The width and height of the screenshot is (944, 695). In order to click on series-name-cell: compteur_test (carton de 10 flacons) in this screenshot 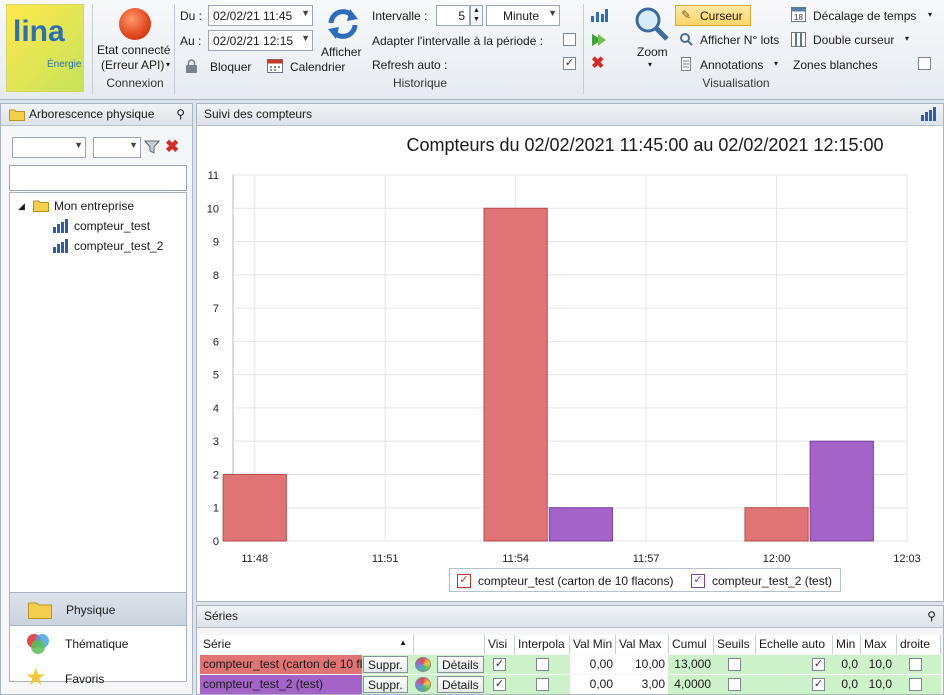, I will do `click(281, 664)`.